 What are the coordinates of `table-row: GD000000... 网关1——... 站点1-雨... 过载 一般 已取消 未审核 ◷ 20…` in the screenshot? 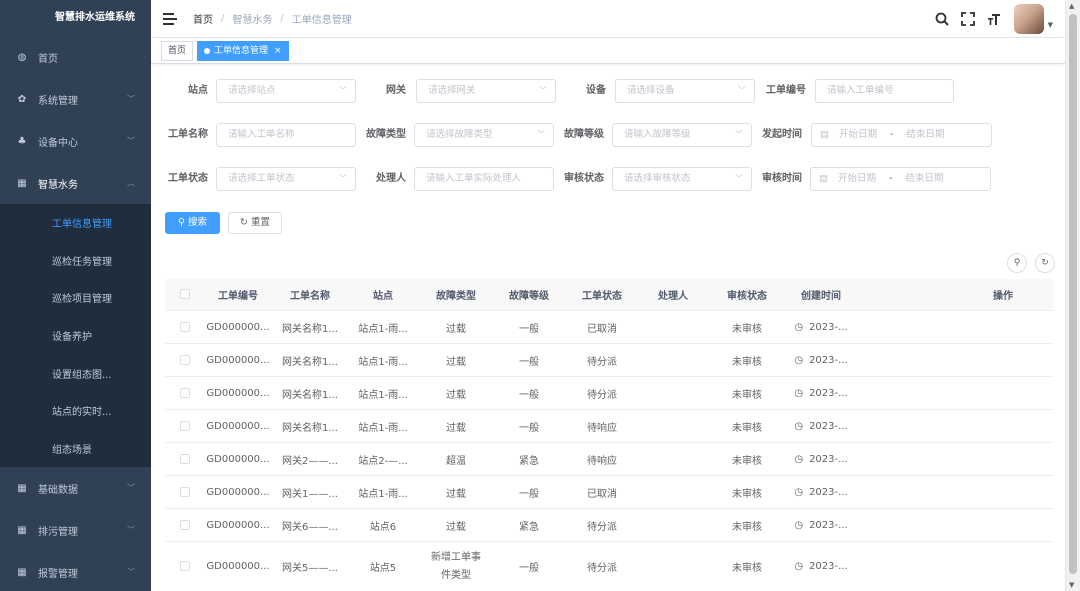 It's located at (609, 492).